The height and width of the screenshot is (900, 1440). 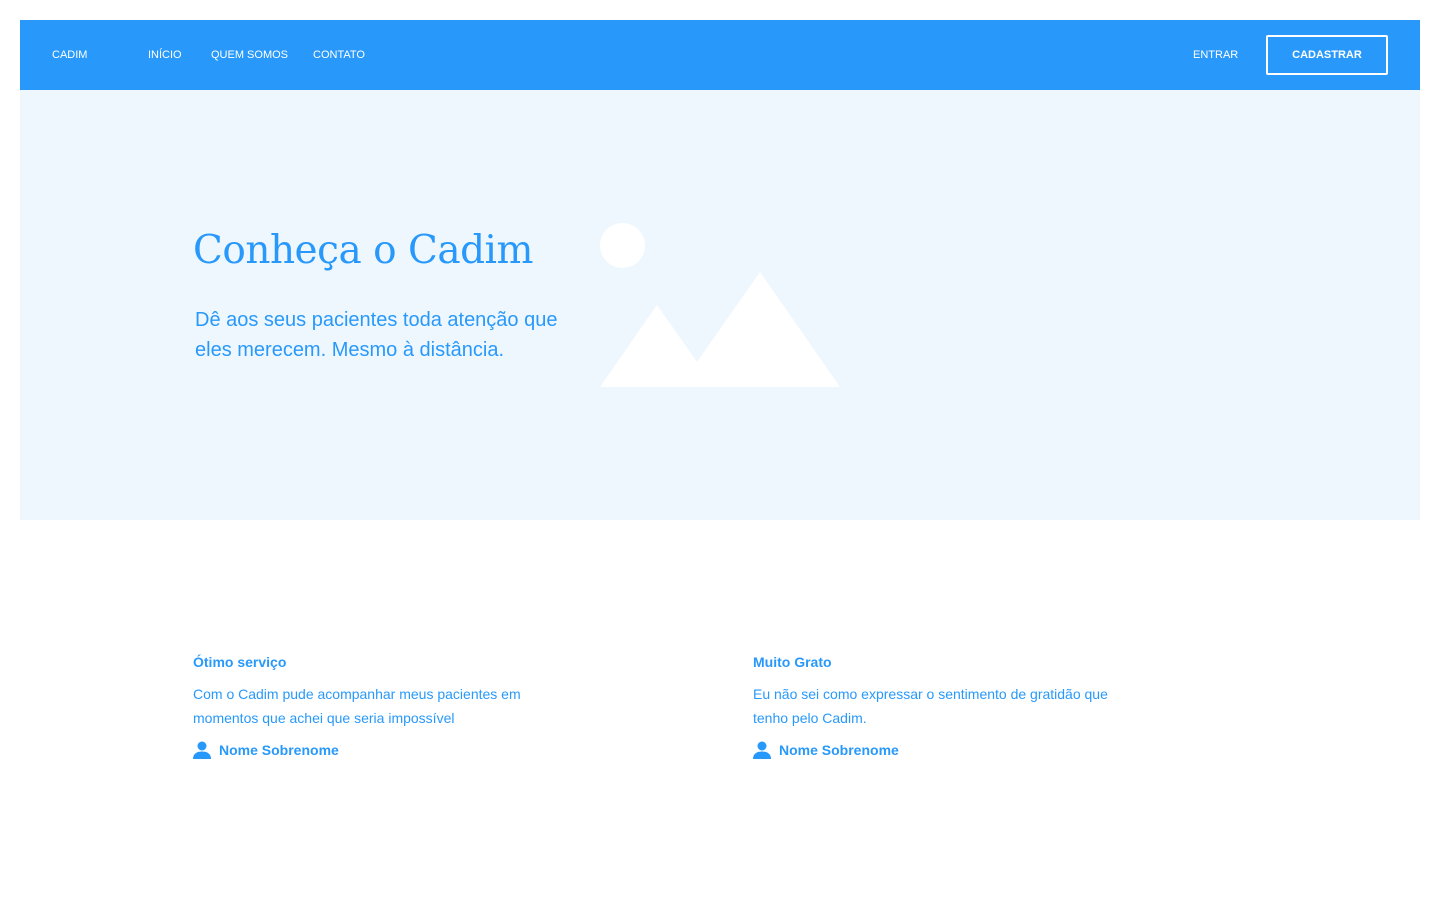 I want to click on hero-title: Conheça o Cadim, so click(x=363, y=250).